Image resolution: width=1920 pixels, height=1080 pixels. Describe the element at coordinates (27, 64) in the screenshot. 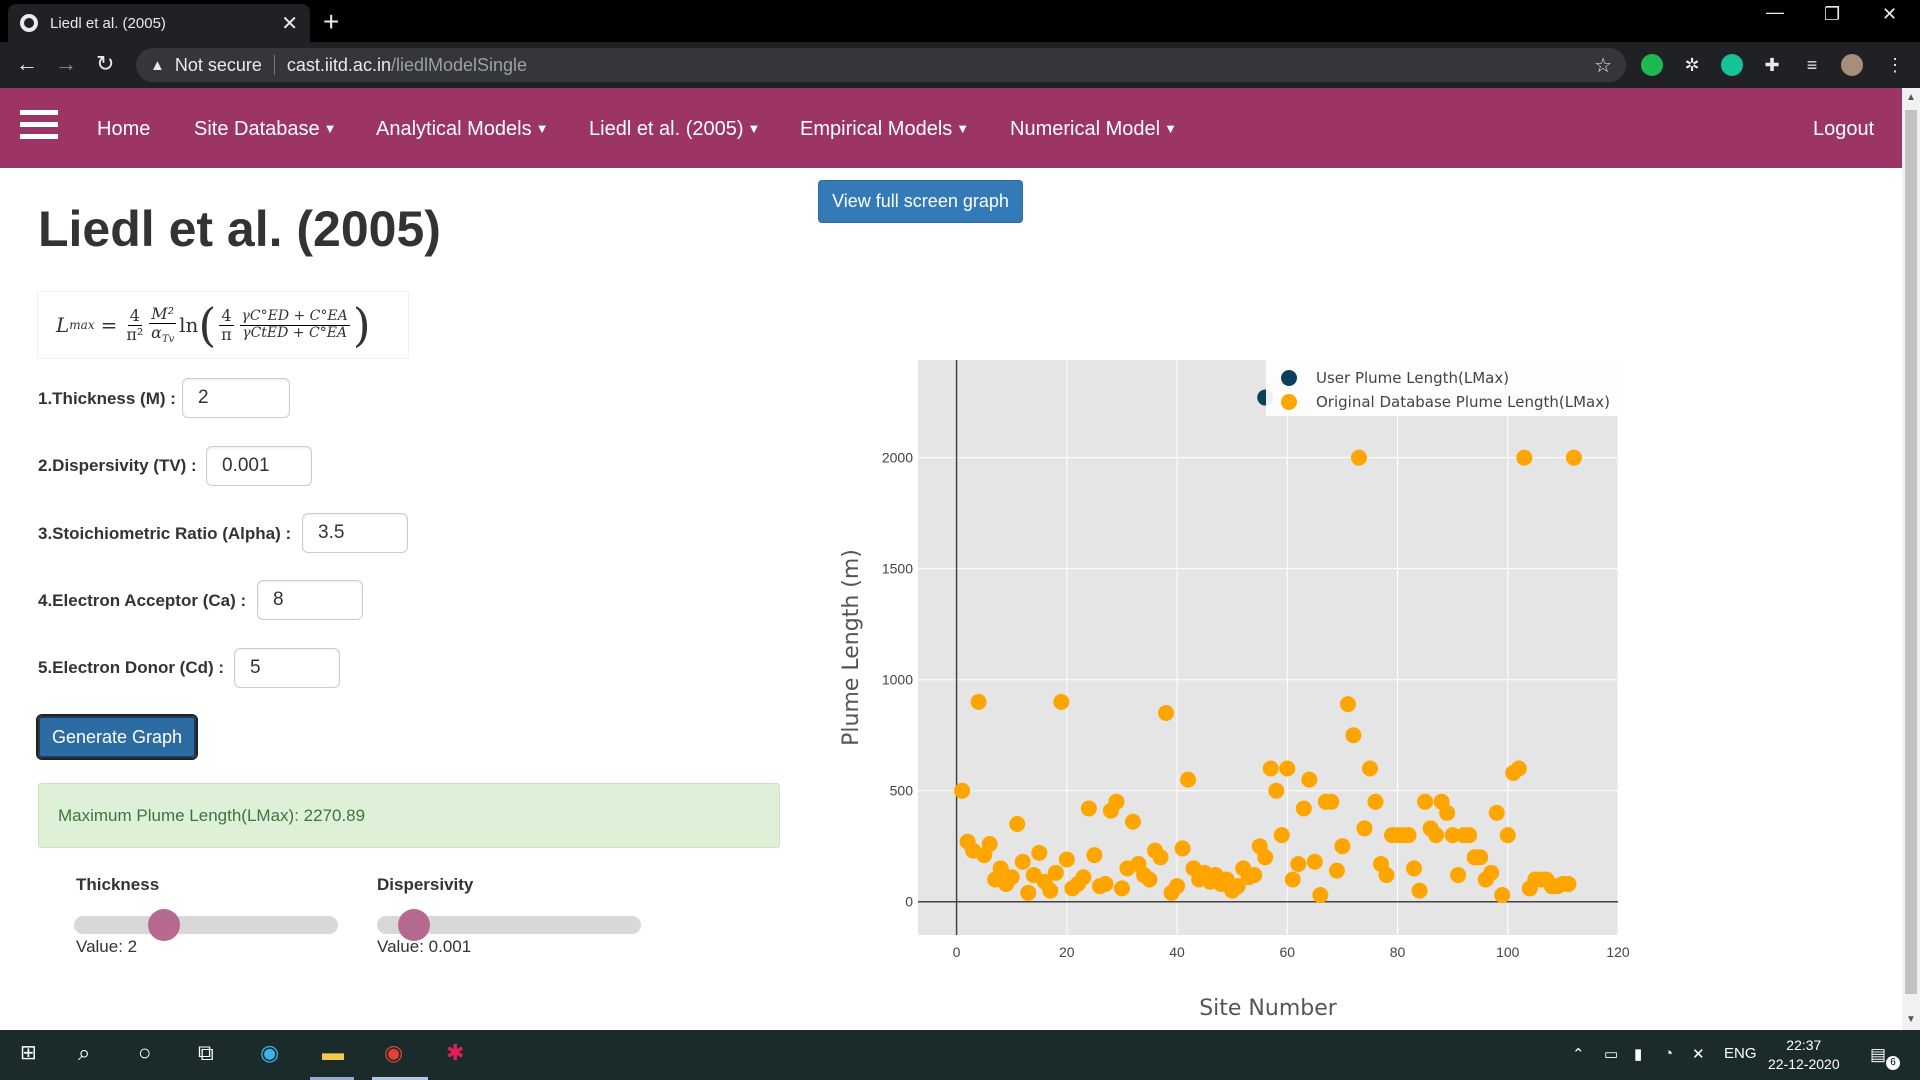

I see `back-icon: ←` at that location.